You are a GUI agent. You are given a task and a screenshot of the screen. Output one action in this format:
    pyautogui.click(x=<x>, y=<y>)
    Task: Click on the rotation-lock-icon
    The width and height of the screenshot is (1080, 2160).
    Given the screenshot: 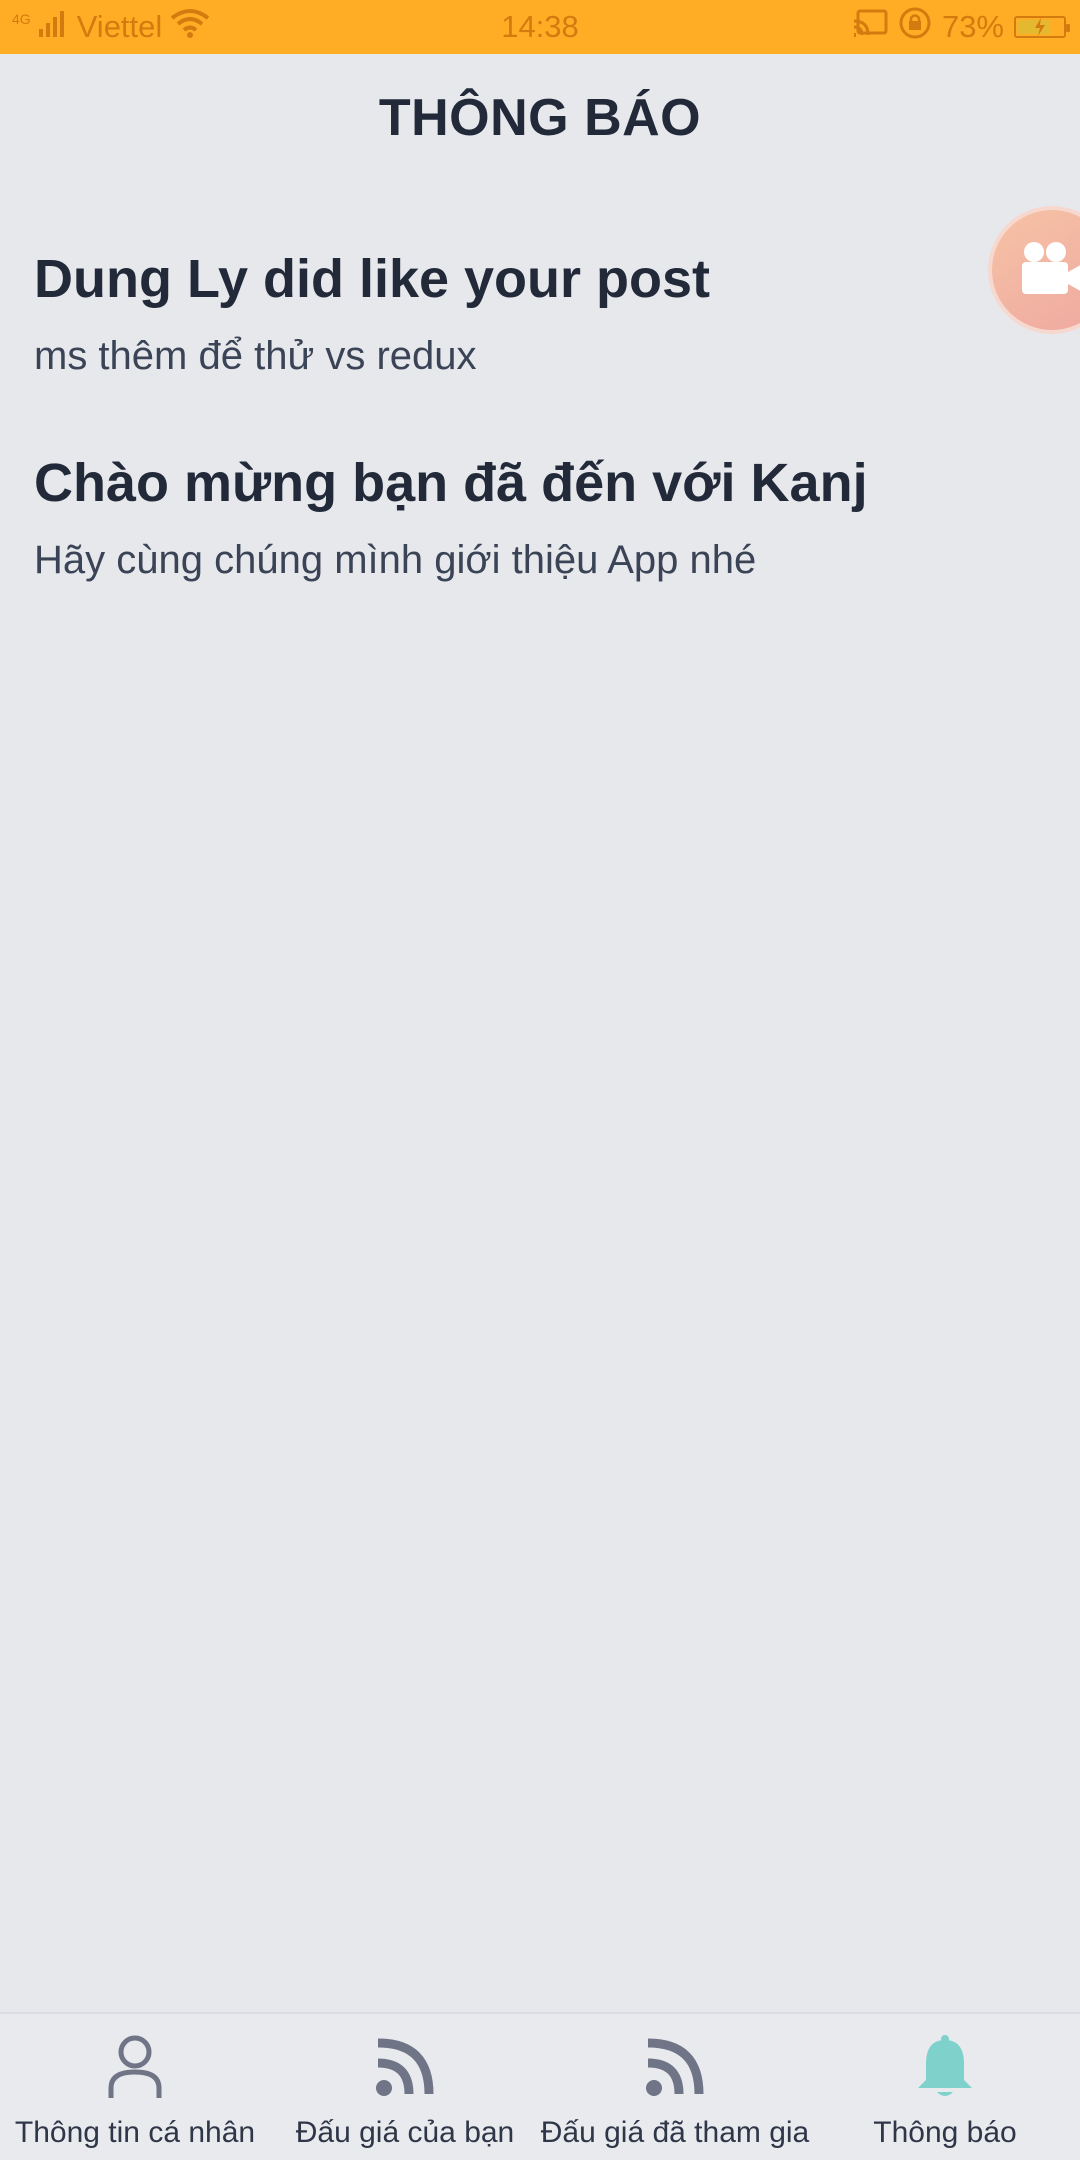 What is the action you would take?
    pyautogui.click(x=915, y=27)
    